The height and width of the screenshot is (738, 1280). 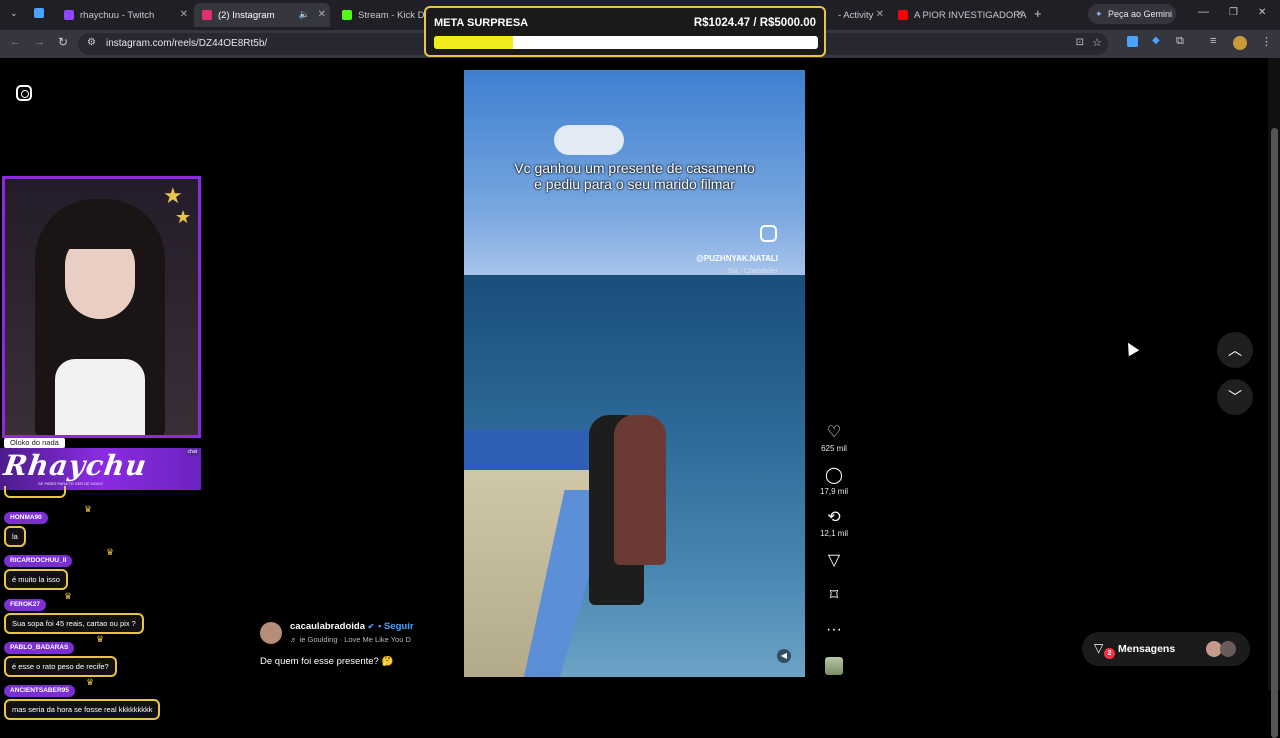 I want to click on chat-username: RICARDOCHUU_II, so click(x=38, y=561).